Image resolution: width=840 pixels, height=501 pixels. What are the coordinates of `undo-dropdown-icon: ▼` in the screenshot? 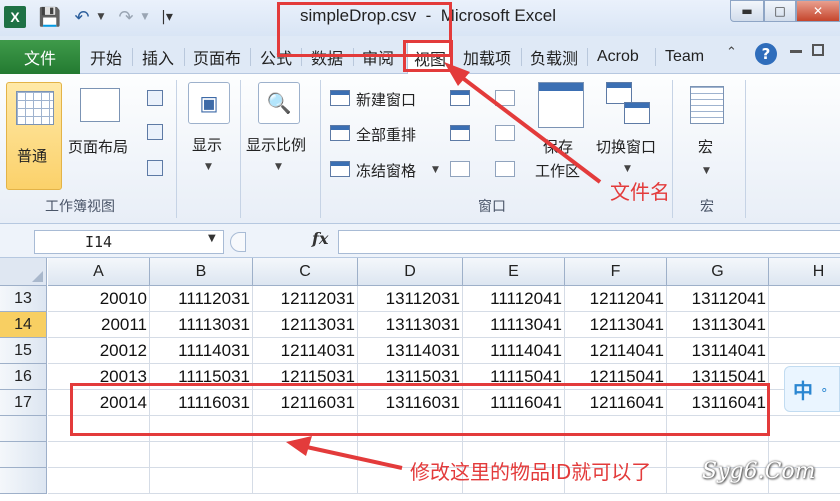 It's located at (101, 17).